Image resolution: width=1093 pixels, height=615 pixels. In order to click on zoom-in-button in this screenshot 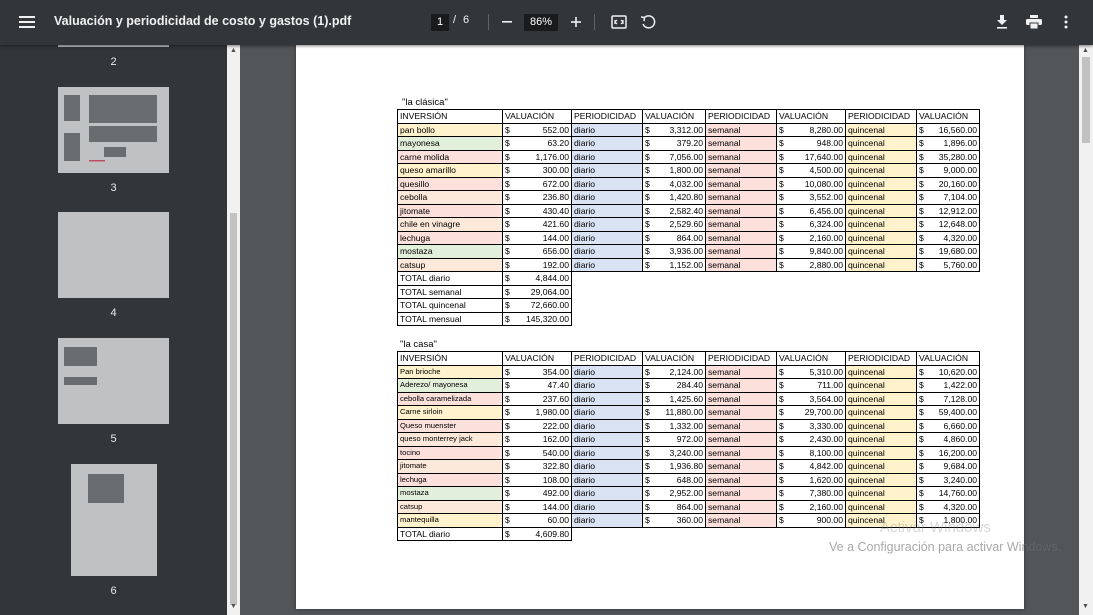, I will do `click(576, 22)`.